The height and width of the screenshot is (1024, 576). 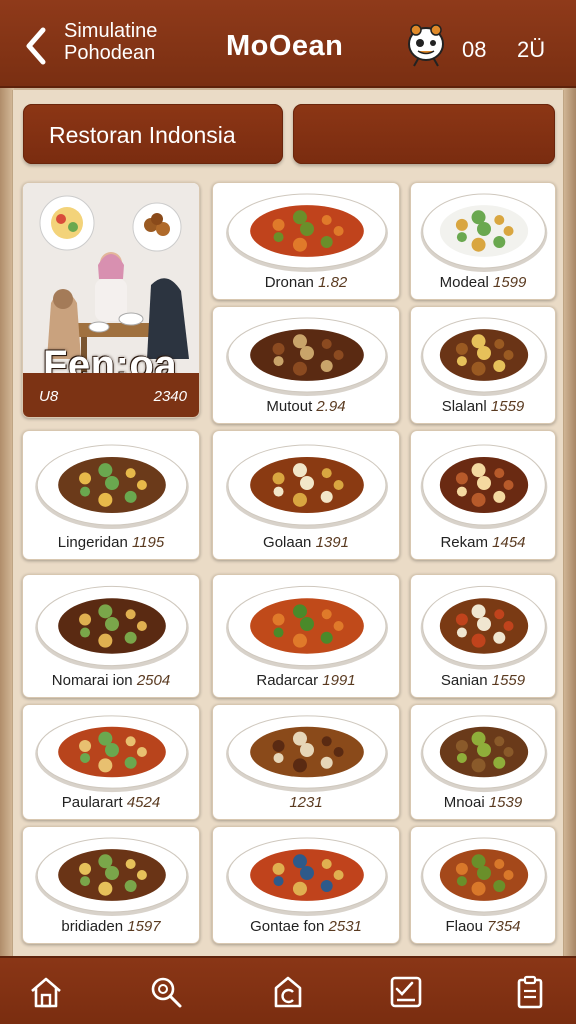 What do you see at coordinates (331, 406) in the screenshot?
I see `dish-price: 2.94` at bounding box center [331, 406].